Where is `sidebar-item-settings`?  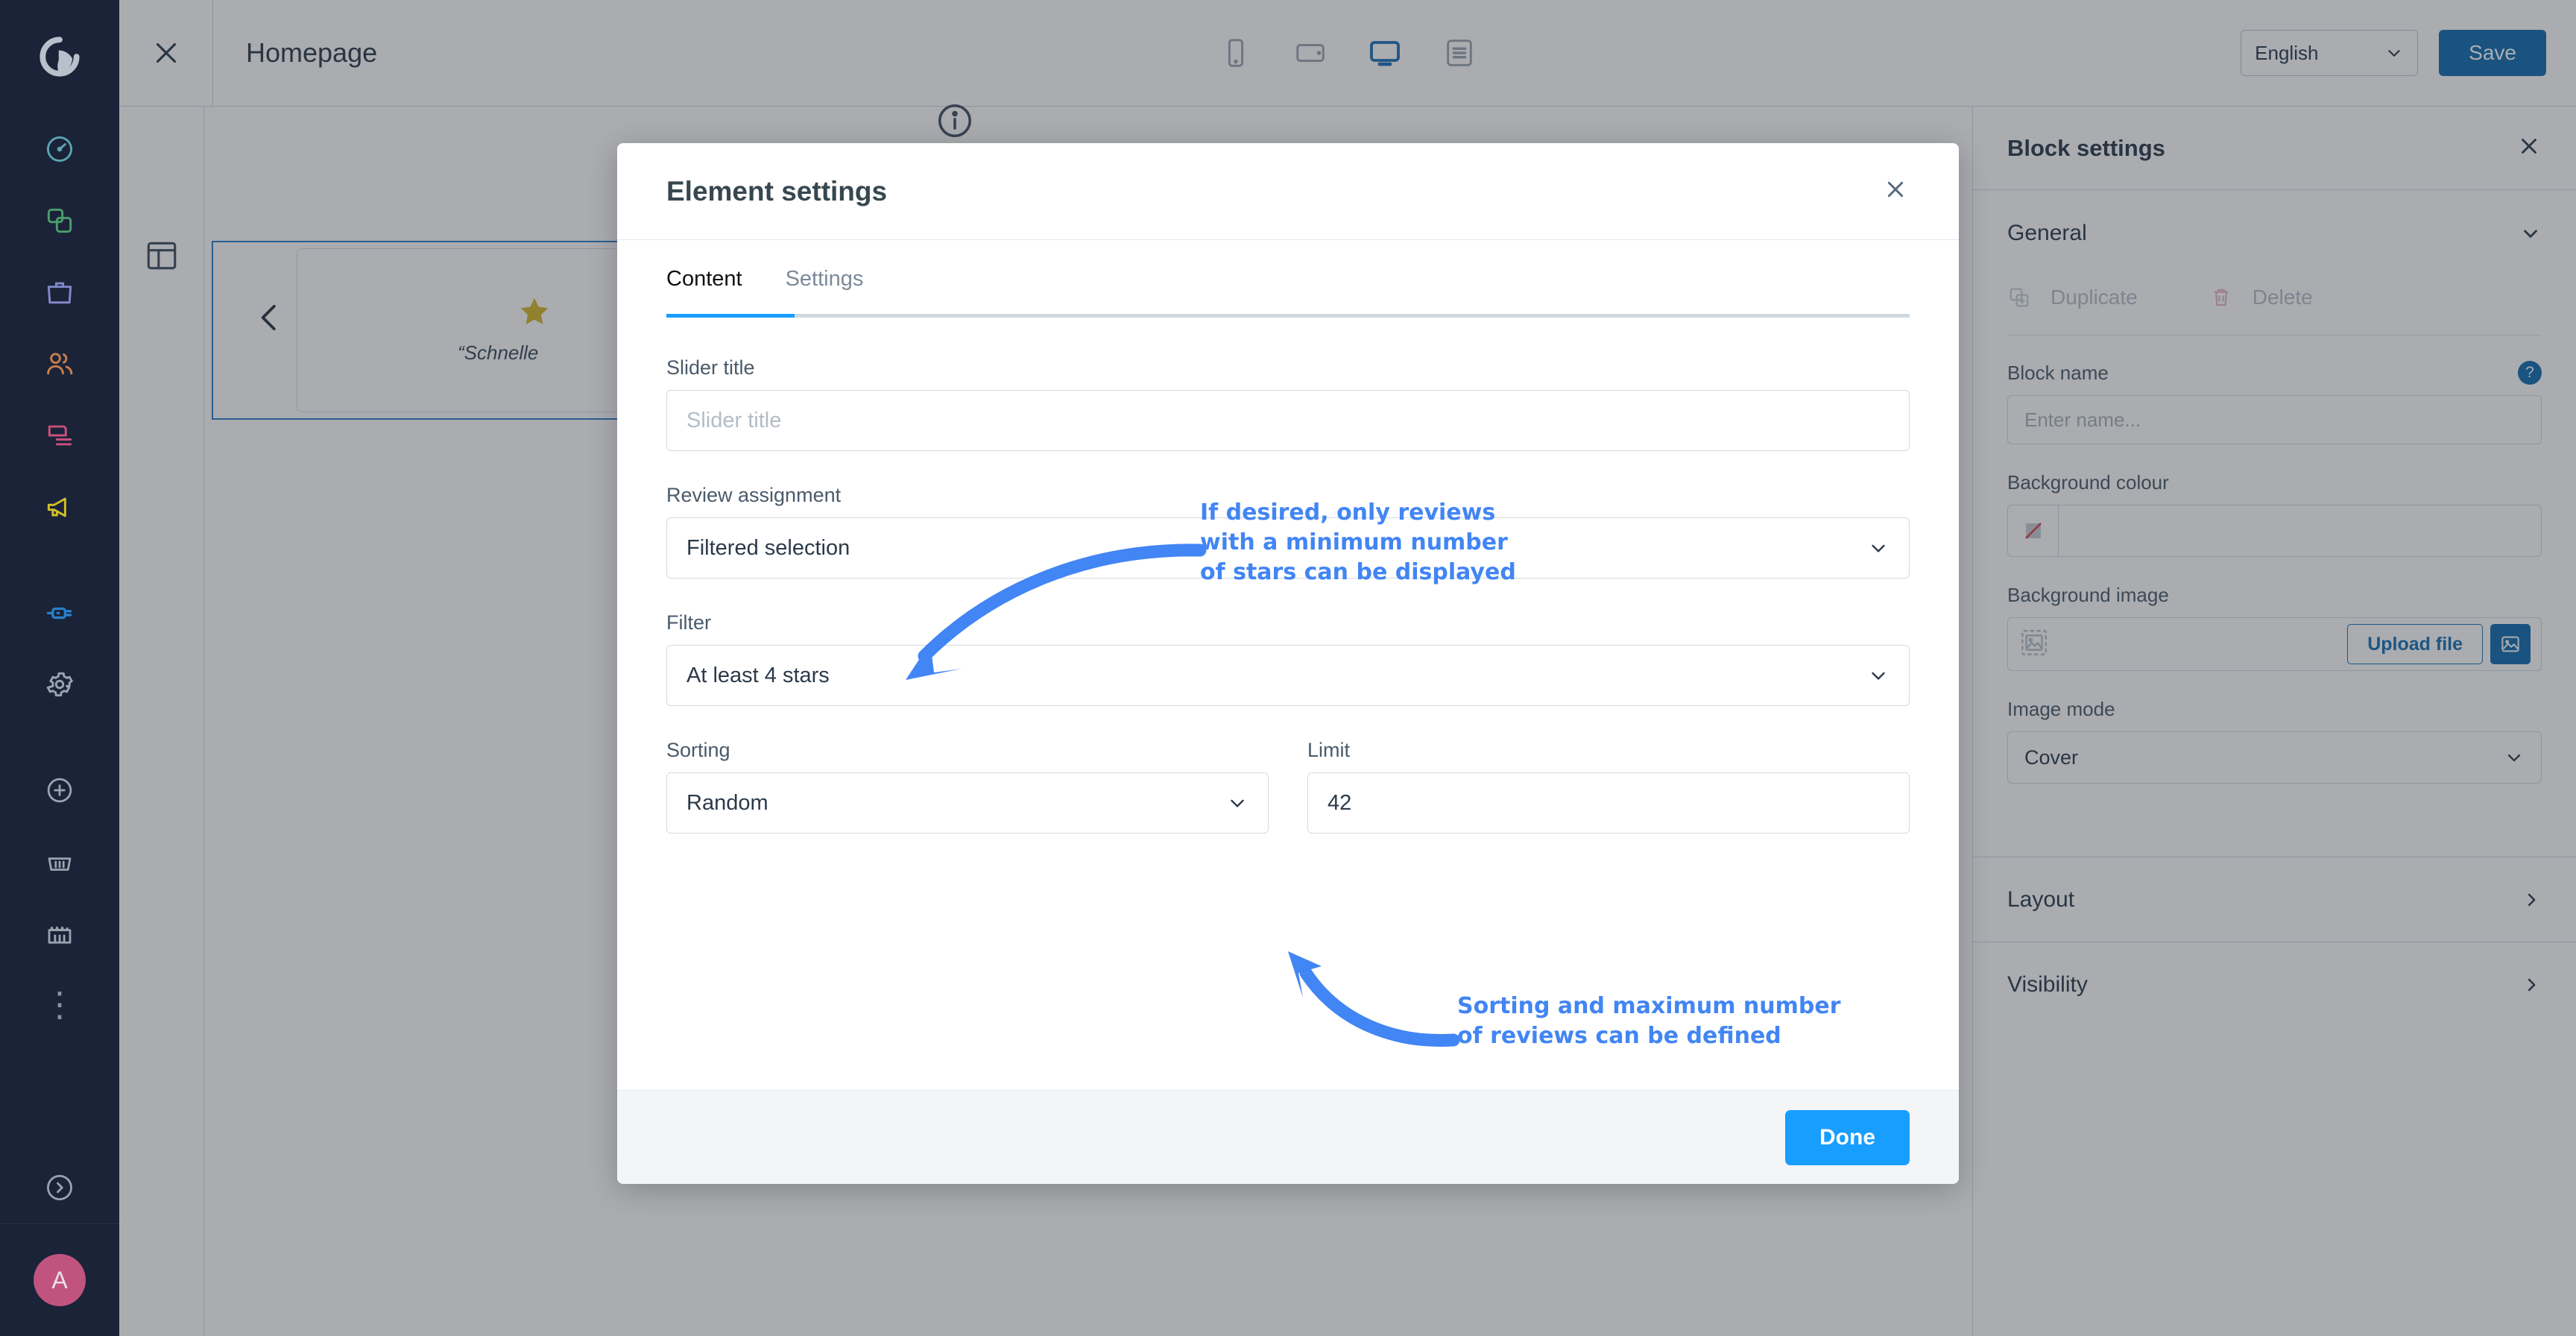
sidebar-item-settings is located at coordinates (60, 684).